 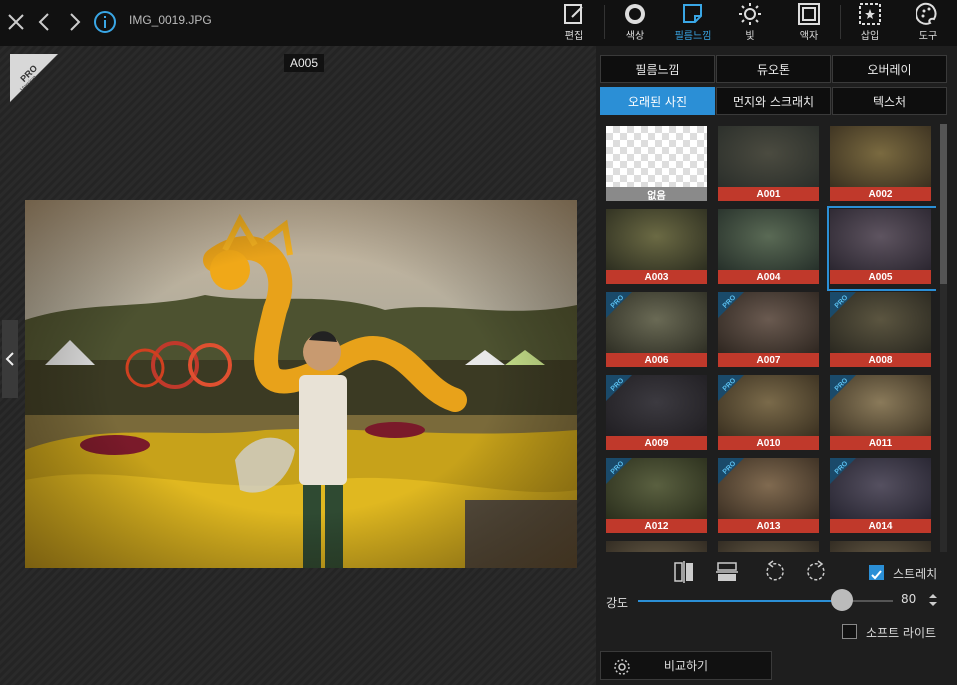 I want to click on subcategory-tabs: 오래된 사진 먼지와 스크래치 텍스처, so click(x=774, y=101).